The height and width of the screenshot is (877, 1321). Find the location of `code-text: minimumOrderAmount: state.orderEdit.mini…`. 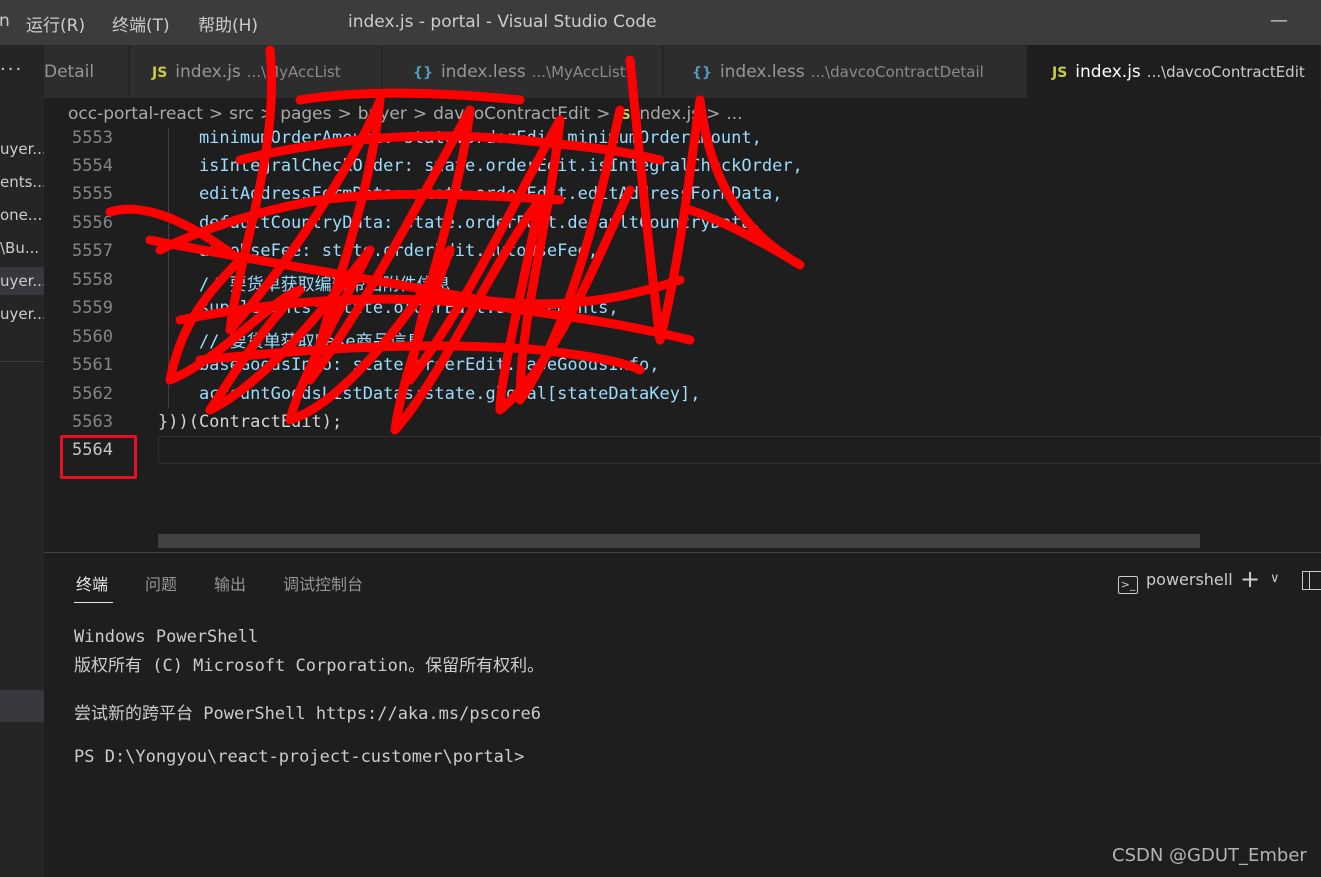

code-text: minimumOrderAmount: state.orderEdit.mini… is located at coordinates (460, 138).